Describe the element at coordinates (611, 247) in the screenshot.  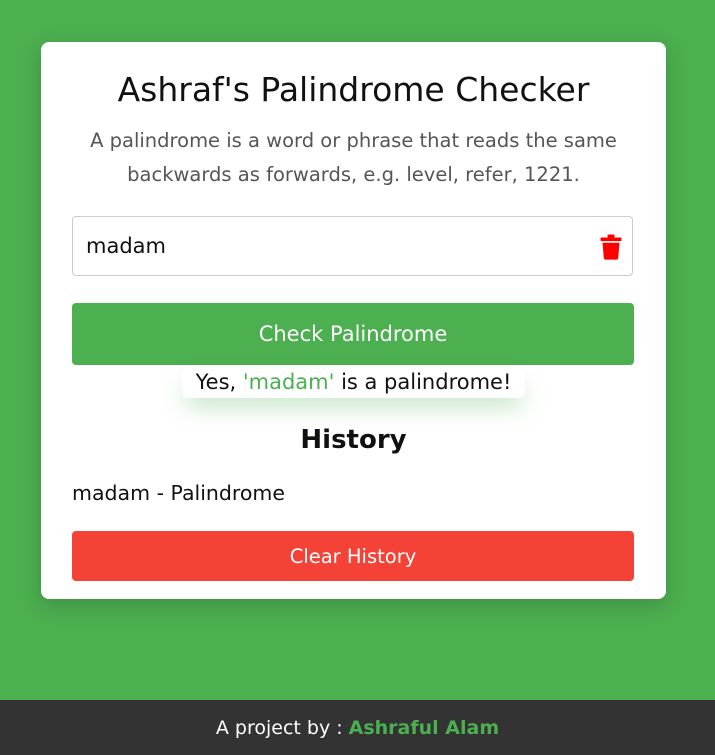
I see `trash-icon` at that location.